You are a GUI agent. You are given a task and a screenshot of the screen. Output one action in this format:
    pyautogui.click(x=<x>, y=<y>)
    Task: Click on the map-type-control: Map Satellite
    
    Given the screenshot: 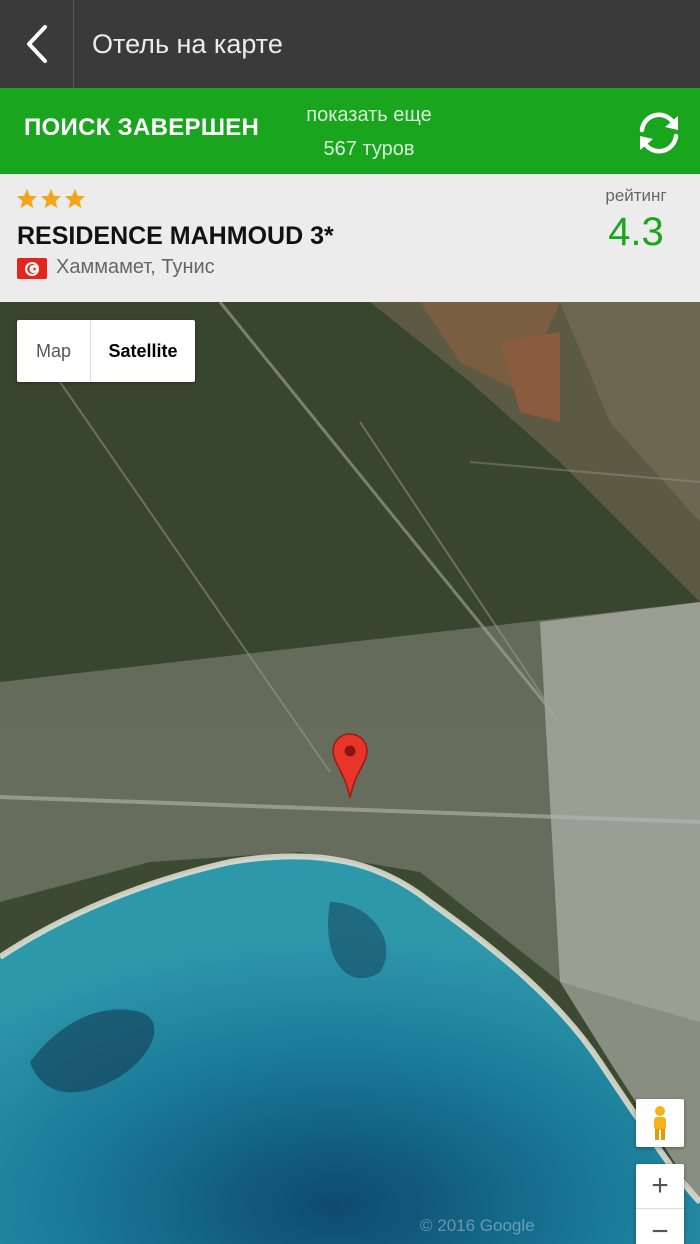 What is the action you would take?
    pyautogui.click(x=106, y=351)
    